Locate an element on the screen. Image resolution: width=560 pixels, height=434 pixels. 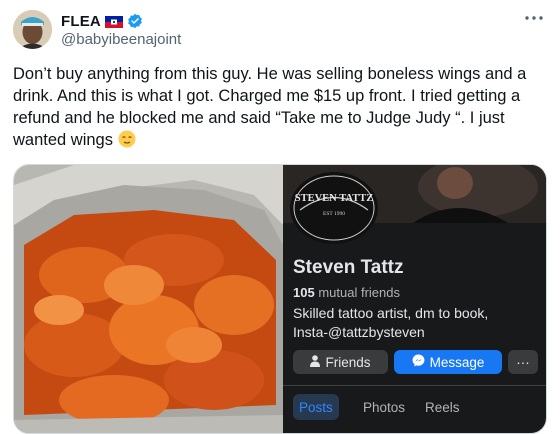
profile-name: Steven Tattz is located at coordinates (348, 267).